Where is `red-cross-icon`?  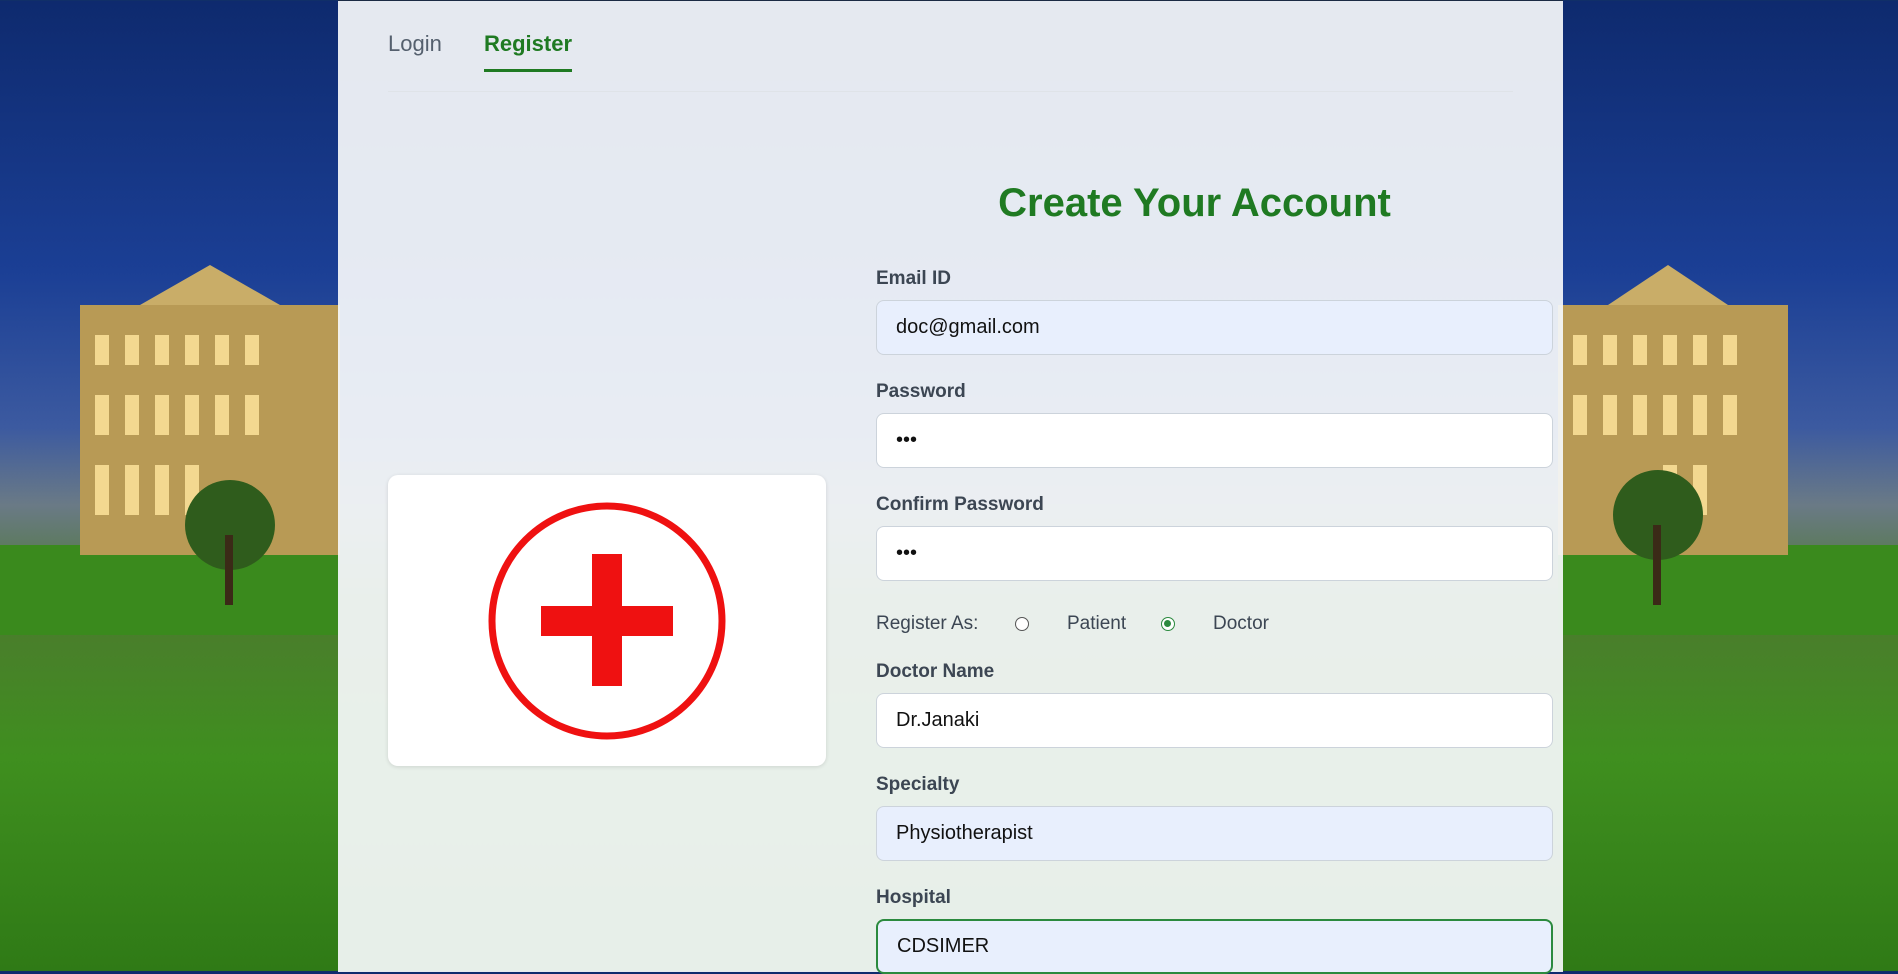 red-cross-icon is located at coordinates (607, 621).